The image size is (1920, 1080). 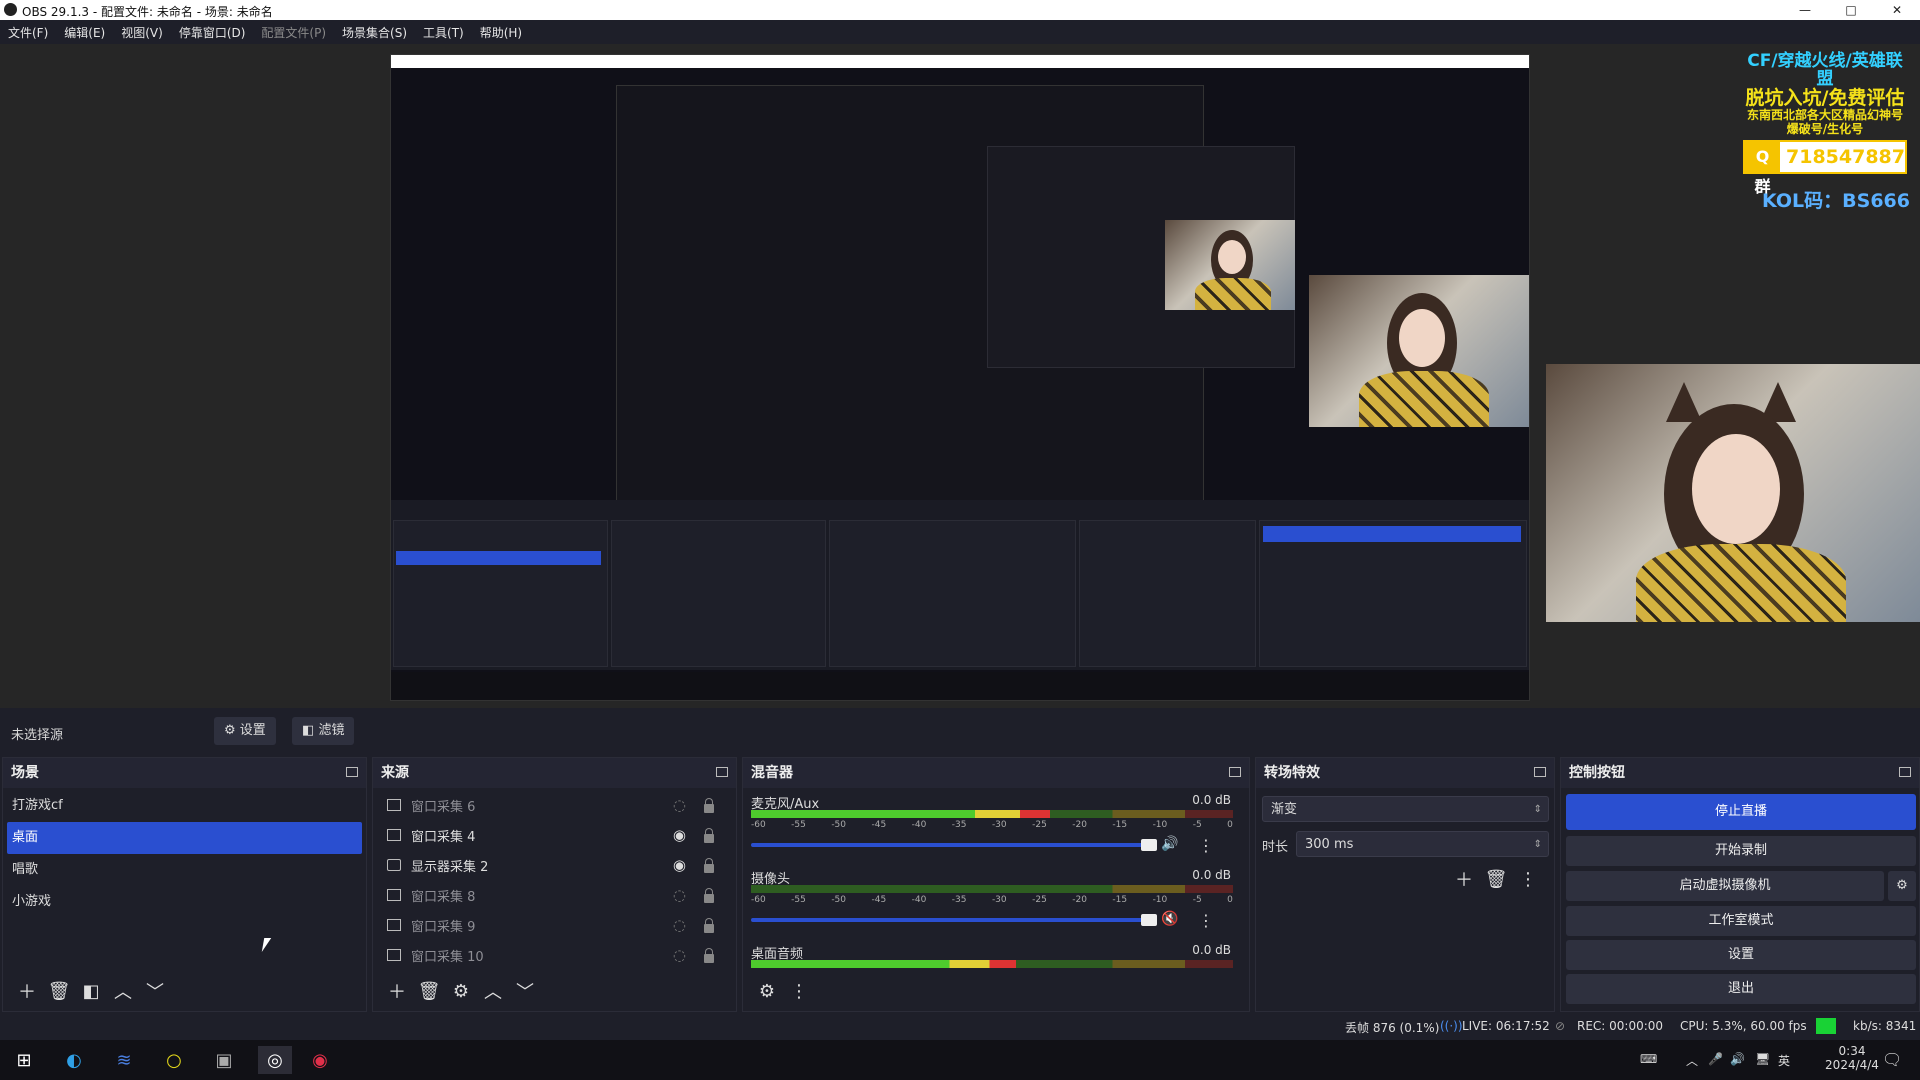 I want to click on source-filters-button: ◧ 滤镜, so click(x=323, y=731).